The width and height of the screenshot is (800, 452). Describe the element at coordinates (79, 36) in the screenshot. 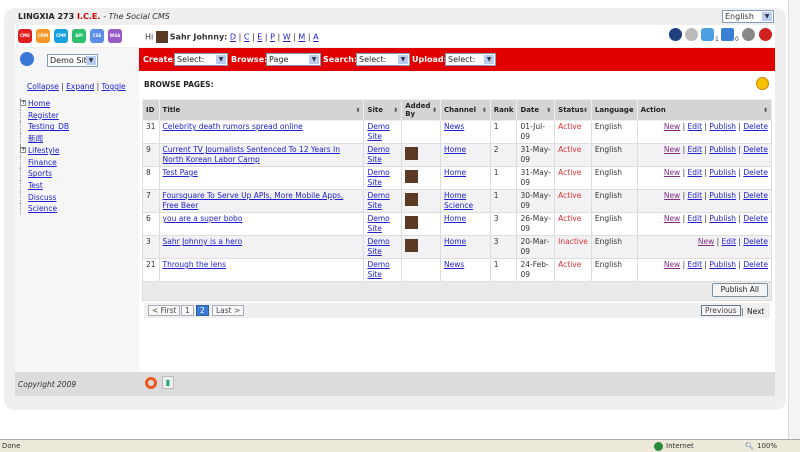

I see `app-api-button: API` at that location.